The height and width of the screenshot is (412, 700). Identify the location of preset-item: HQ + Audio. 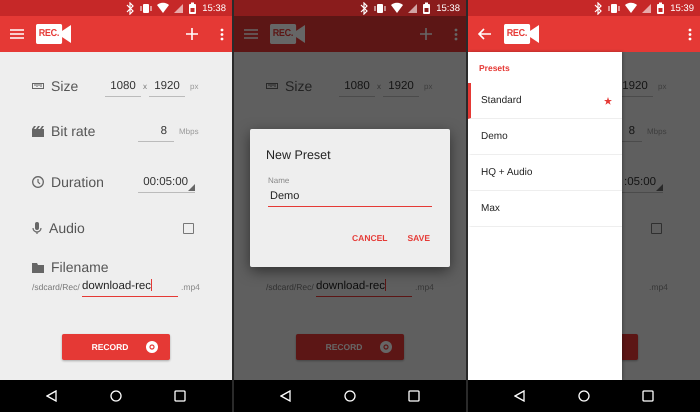
(545, 173).